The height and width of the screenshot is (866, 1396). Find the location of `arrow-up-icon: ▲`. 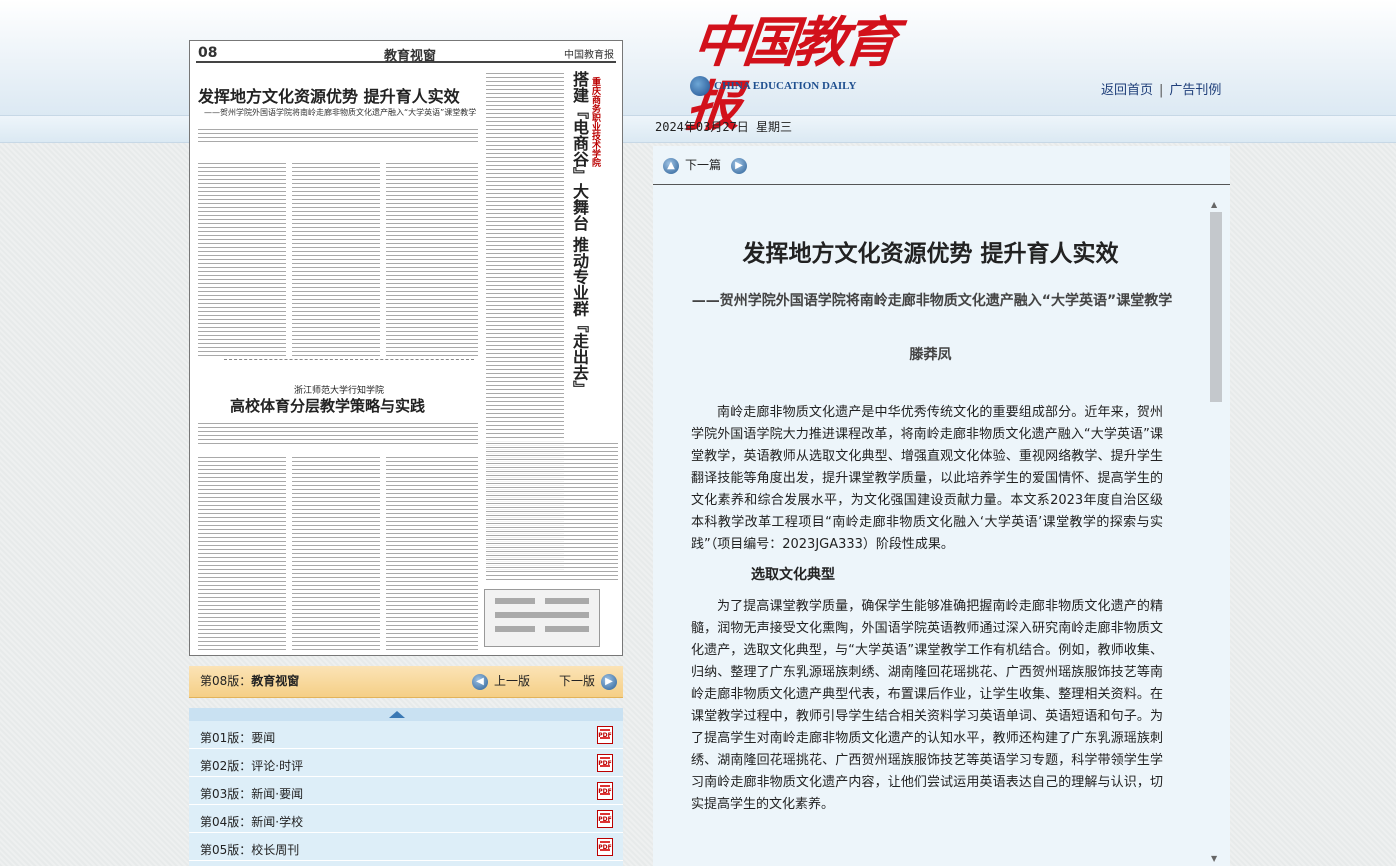

arrow-up-icon: ▲ is located at coordinates (671, 166).